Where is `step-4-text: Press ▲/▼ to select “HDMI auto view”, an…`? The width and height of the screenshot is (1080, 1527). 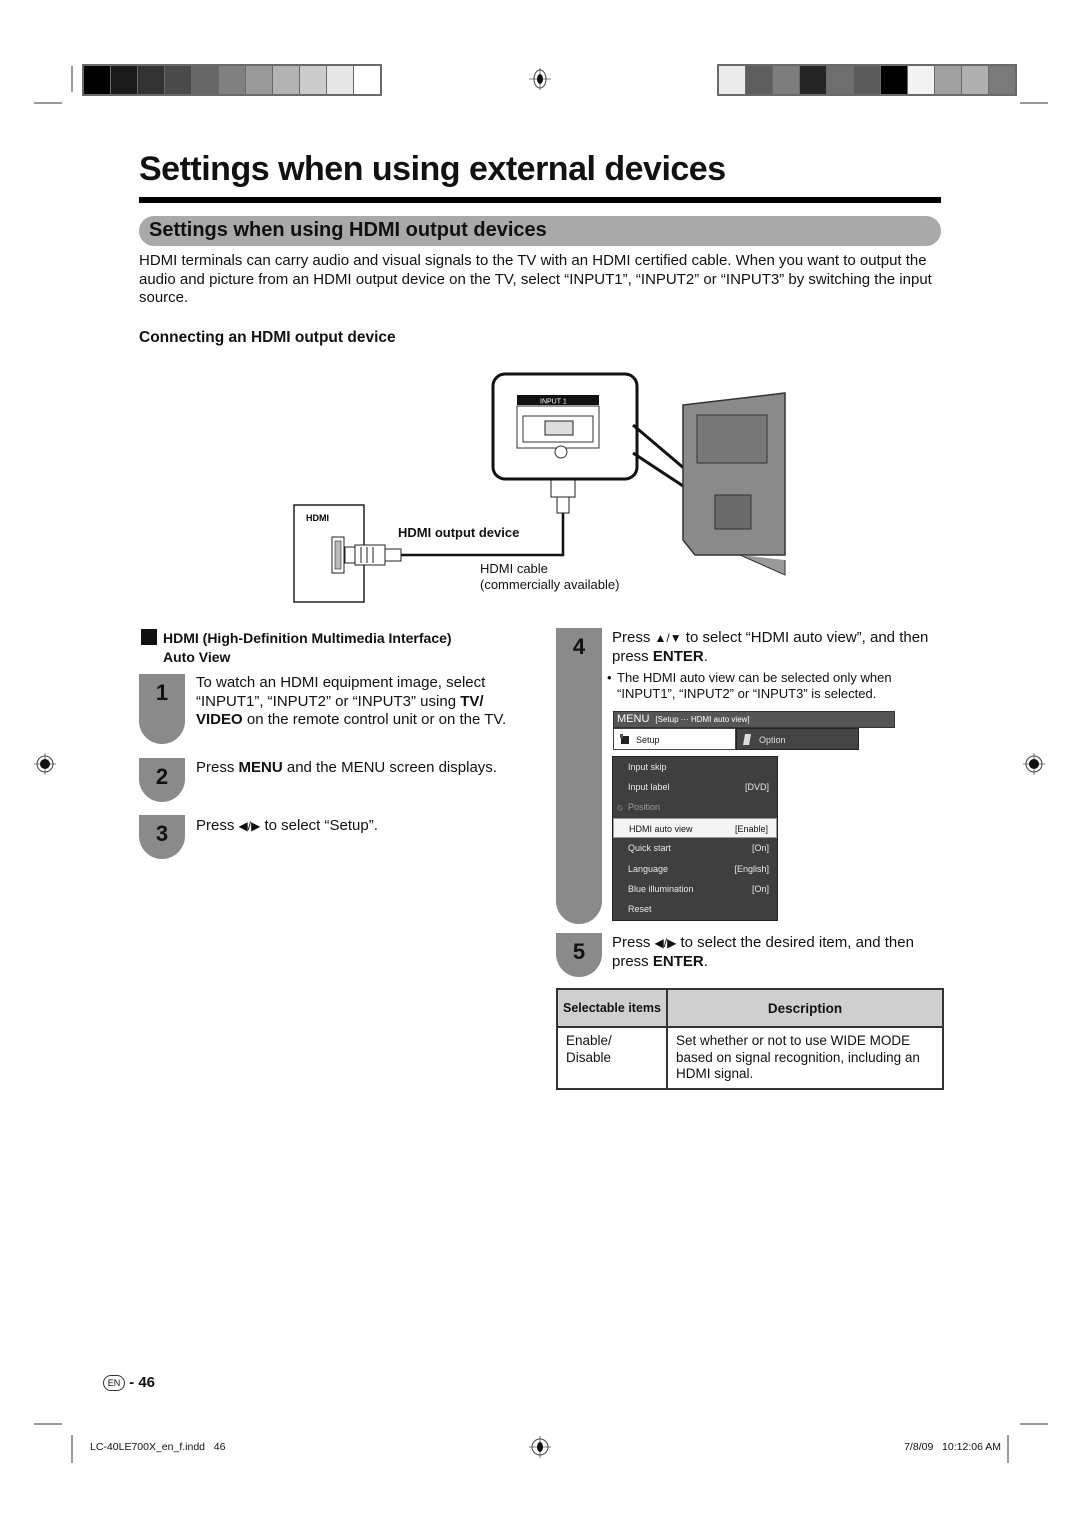 step-4-text: Press ▲/▼ to select “HDMI auto view”, an… is located at coordinates (770, 647).